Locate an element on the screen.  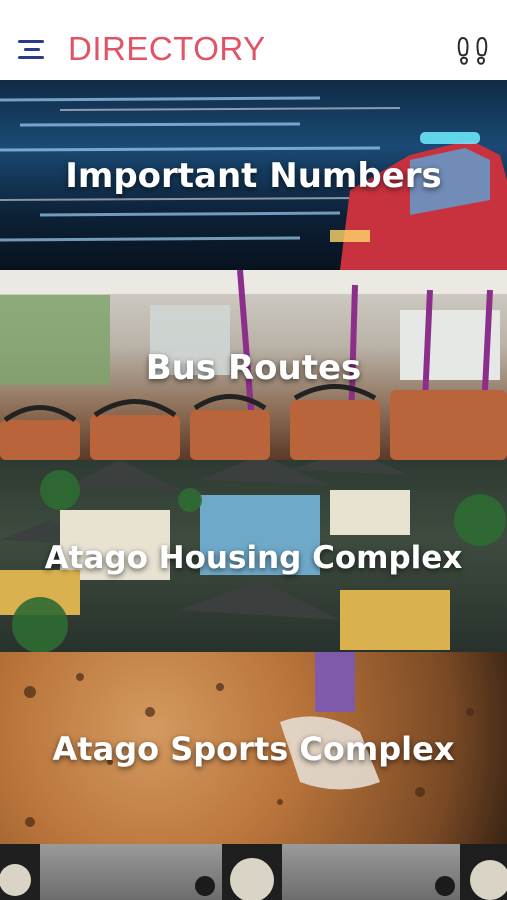
hamburger-menu-icon is located at coordinates (33, 52).